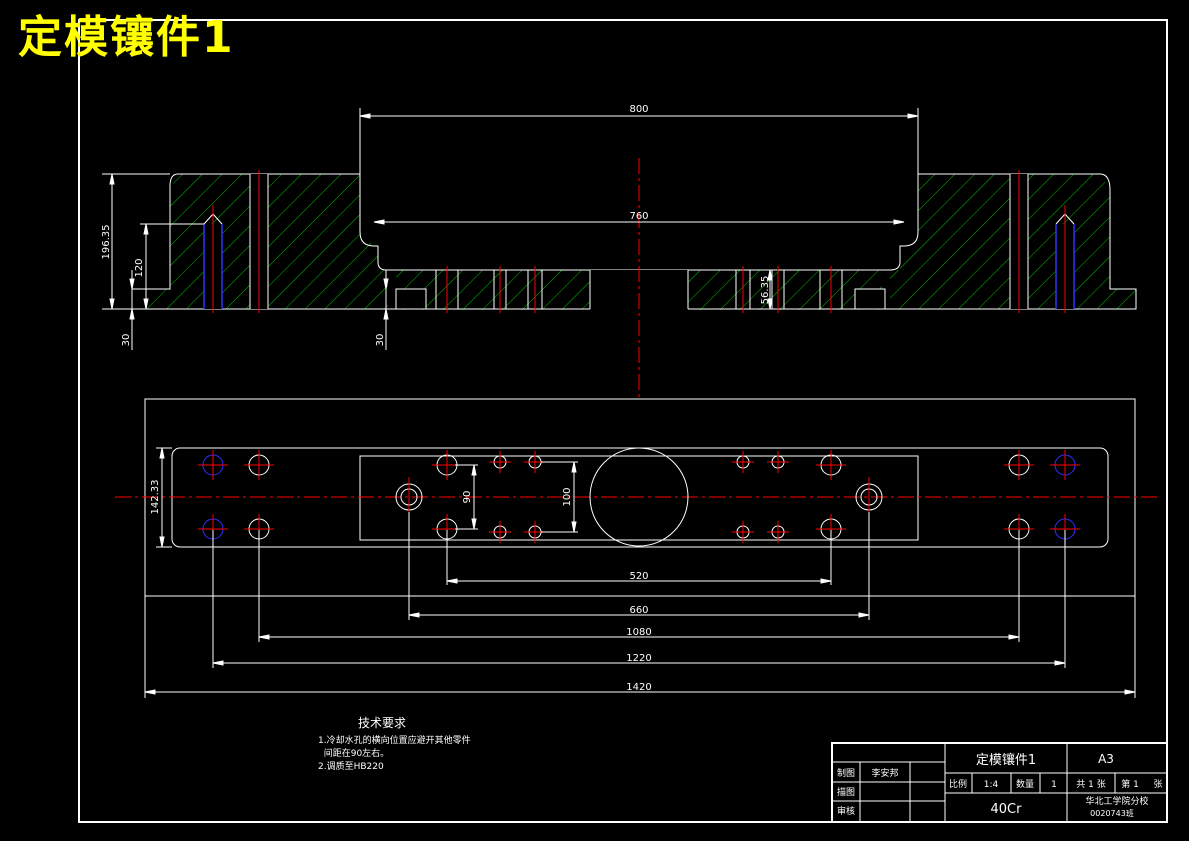 The width and height of the screenshot is (1189, 841). I want to click on tech-heading: 技术要求, so click(382, 723).